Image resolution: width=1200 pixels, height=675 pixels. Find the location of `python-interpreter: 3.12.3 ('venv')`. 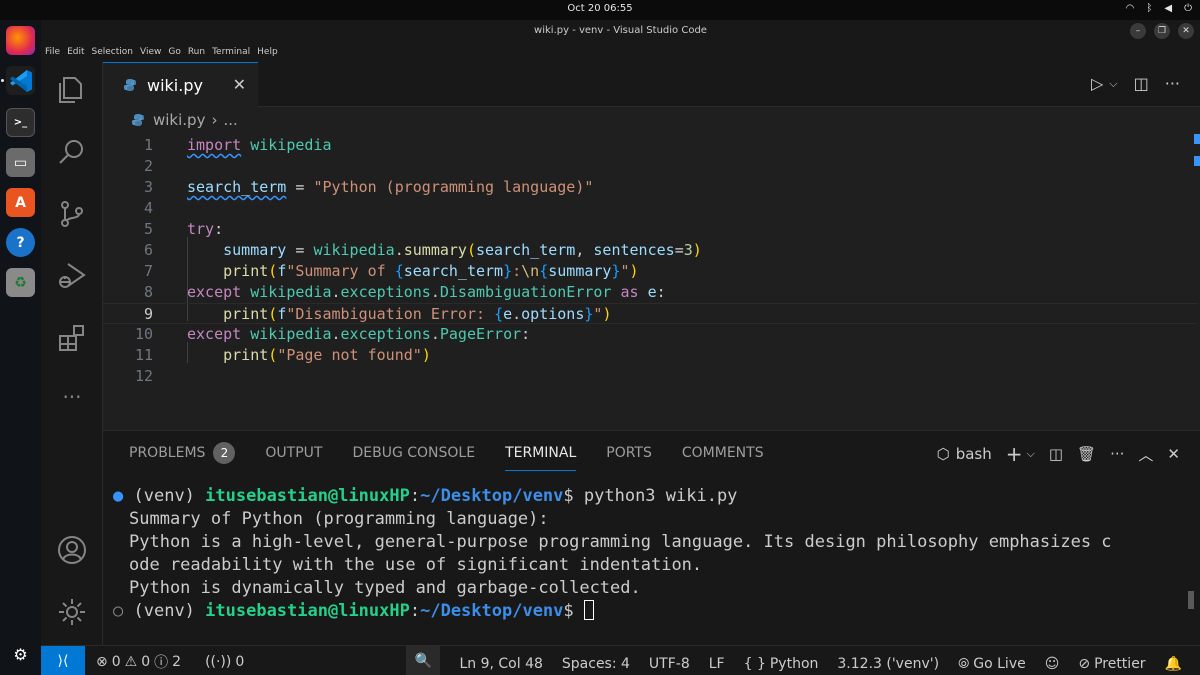

python-interpreter: 3.12.3 ('venv') is located at coordinates (888, 664).